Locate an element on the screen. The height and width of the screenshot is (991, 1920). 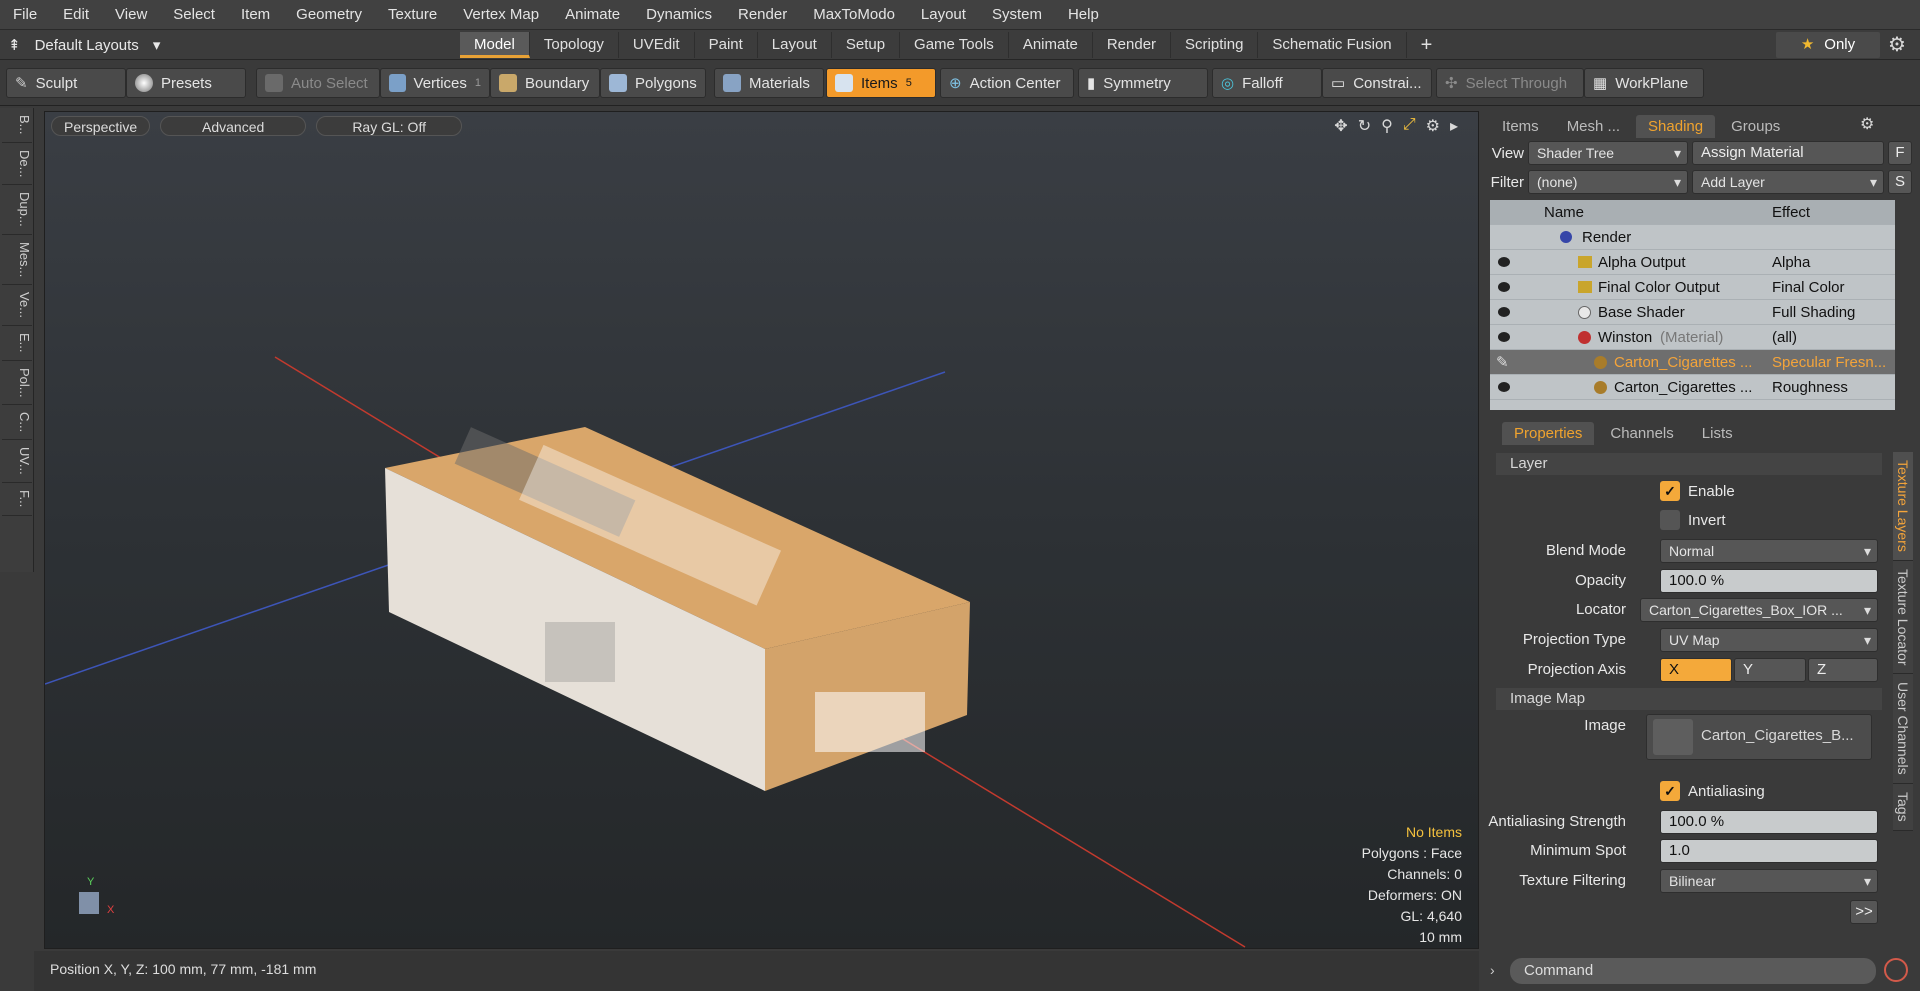
blend-mode-dropdown: Normal is located at coordinates (1769, 551).